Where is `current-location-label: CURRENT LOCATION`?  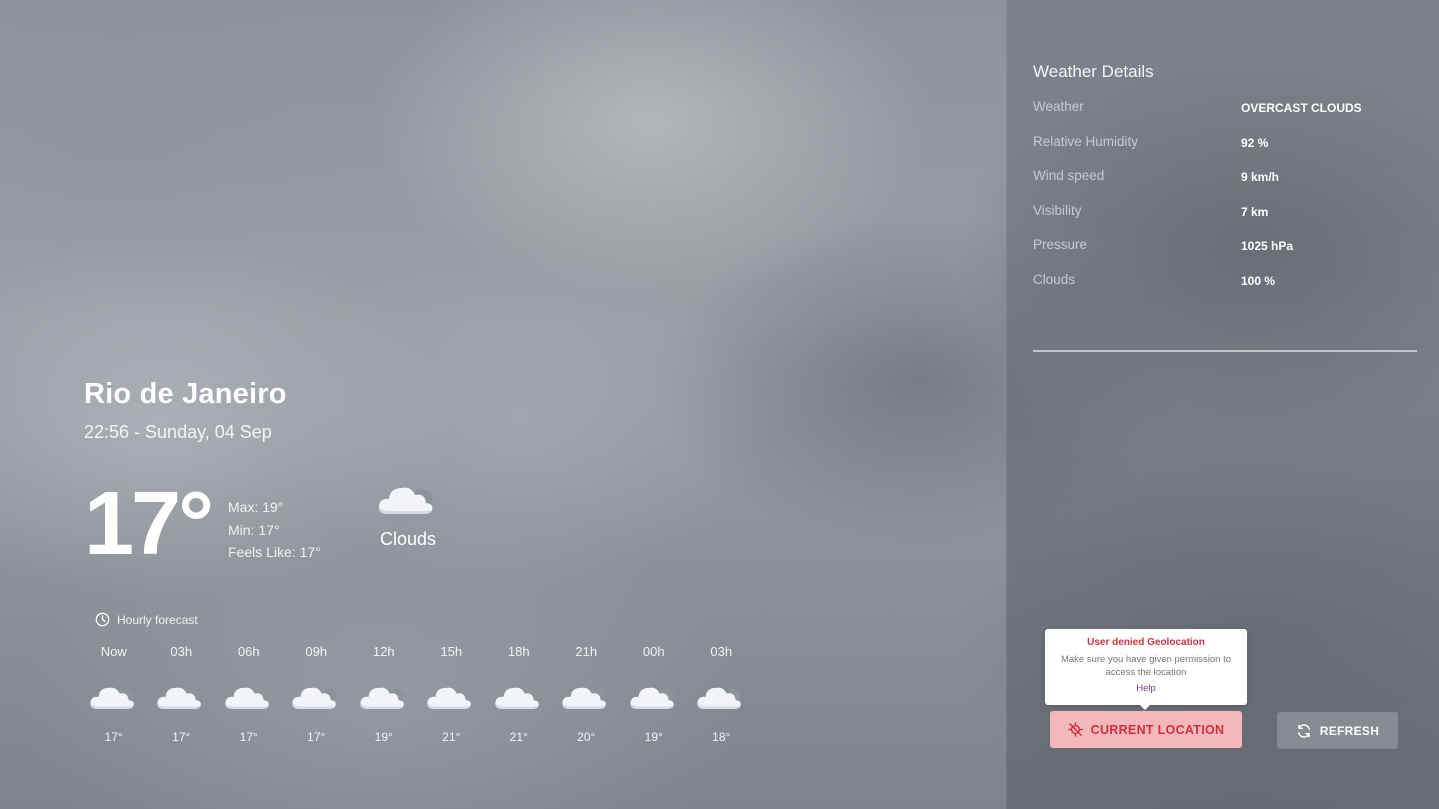 current-location-label: CURRENT LOCATION is located at coordinates (1157, 729).